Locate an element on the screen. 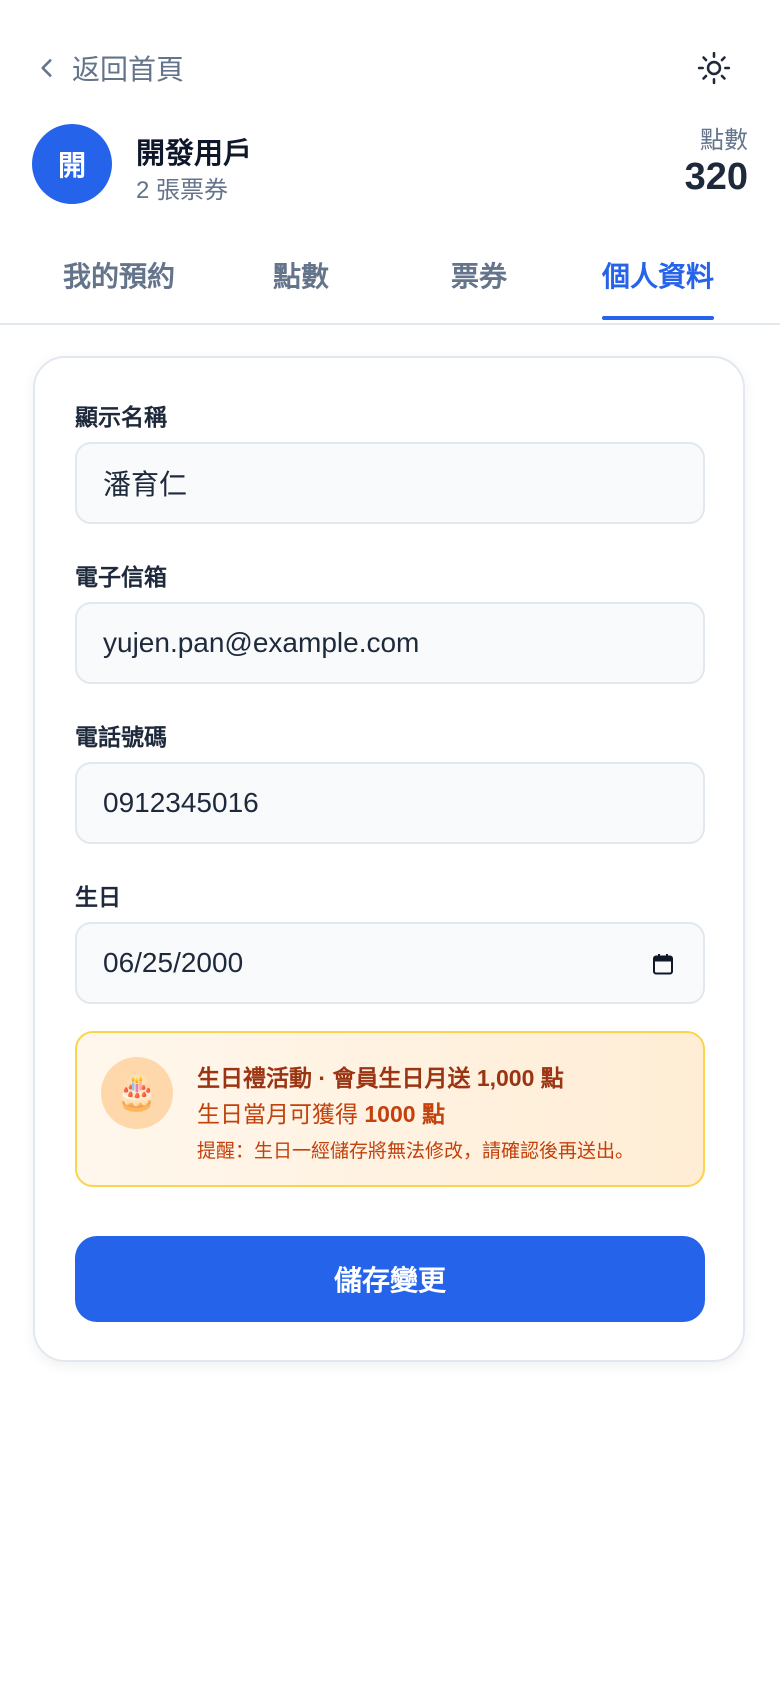 The width and height of the screenshot is (780, 1688). theme-toggle-button is located at coordinates (714, 68).